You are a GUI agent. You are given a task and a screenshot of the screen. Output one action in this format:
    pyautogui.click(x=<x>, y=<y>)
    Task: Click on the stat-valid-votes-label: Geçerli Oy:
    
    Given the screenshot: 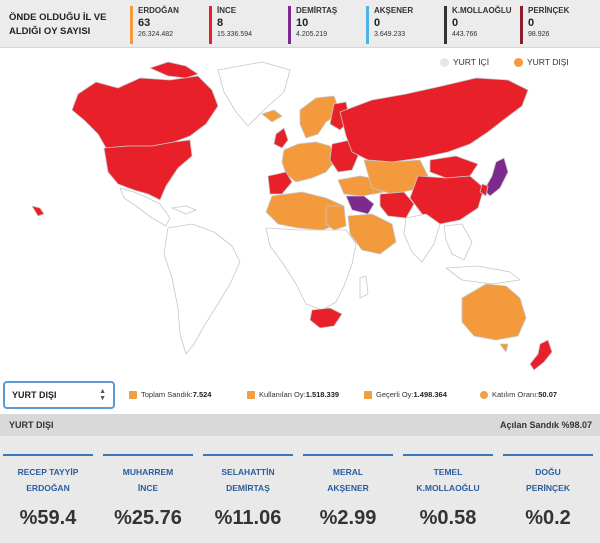 What is the action you would take?
    pyautogui.click(x=395, y=394)
    